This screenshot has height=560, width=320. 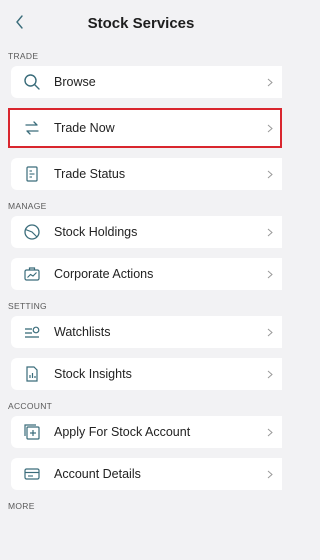 I want to click on menu-item-label: Stock Holdings, so click(x=96, y=232).